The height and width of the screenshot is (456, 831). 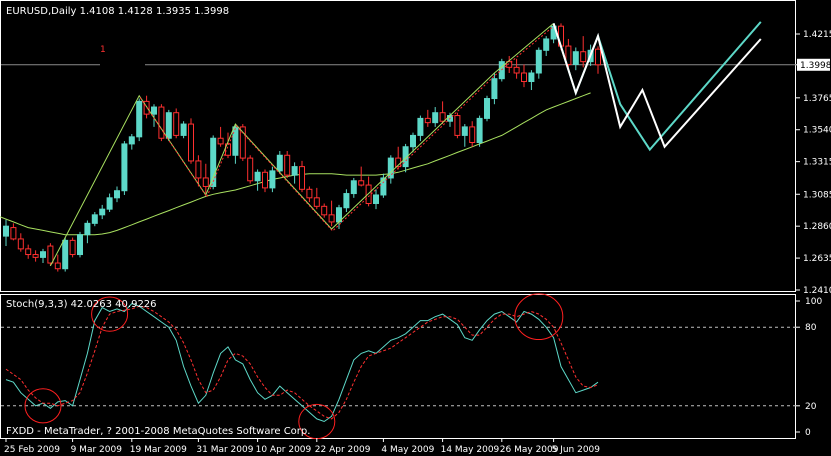 I want to click on marker-label: 1, so click(x=103, y=50).